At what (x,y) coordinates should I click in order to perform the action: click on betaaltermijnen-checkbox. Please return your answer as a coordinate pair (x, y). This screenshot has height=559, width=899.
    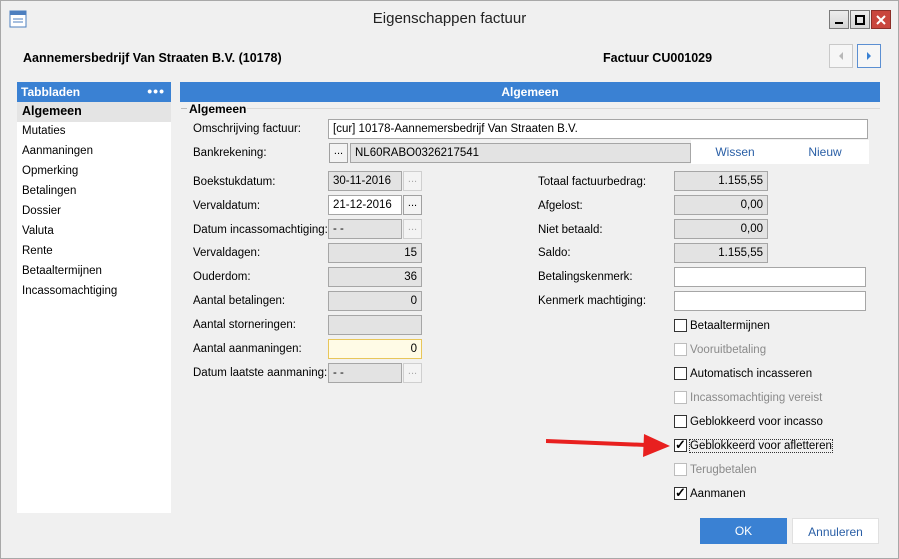
    Looking at the image, I should click on (680, 325).